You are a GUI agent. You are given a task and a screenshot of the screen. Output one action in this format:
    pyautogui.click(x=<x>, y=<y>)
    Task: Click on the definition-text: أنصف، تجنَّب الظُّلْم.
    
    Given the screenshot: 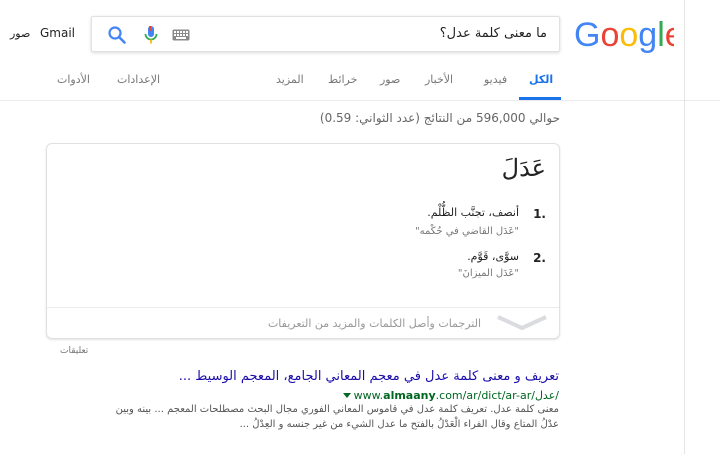 What is the action you would take?
    pyautogui.click(x=473, y=212)
    